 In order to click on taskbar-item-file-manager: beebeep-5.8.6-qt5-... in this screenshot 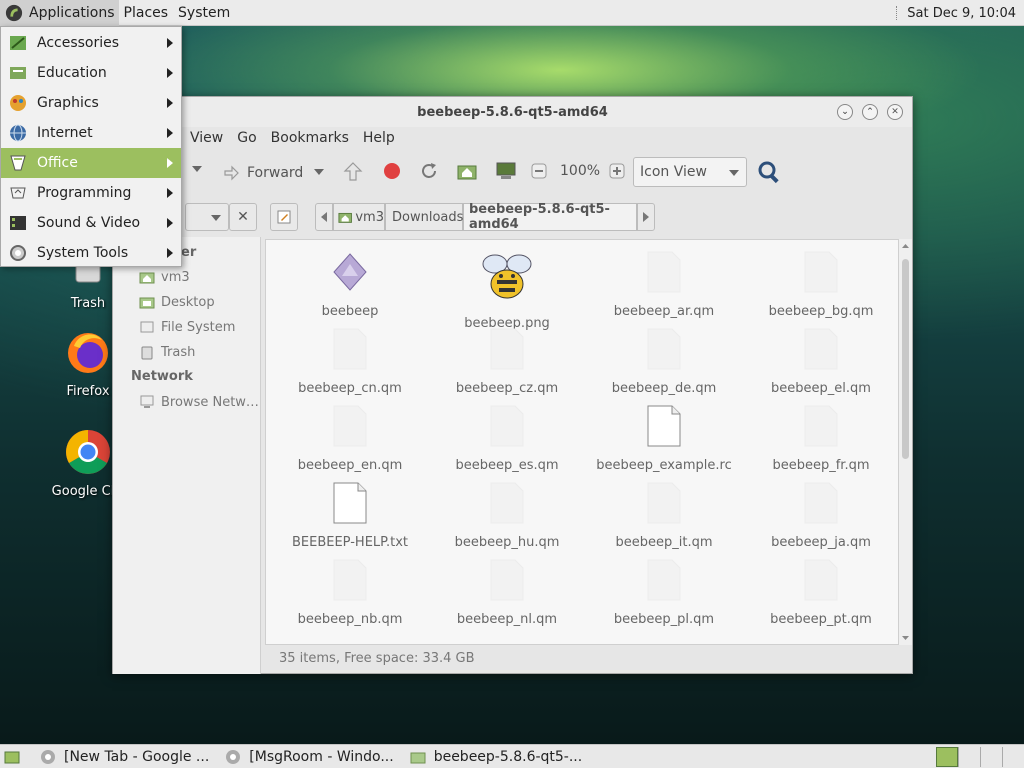, I will do `click(496, 756)`.